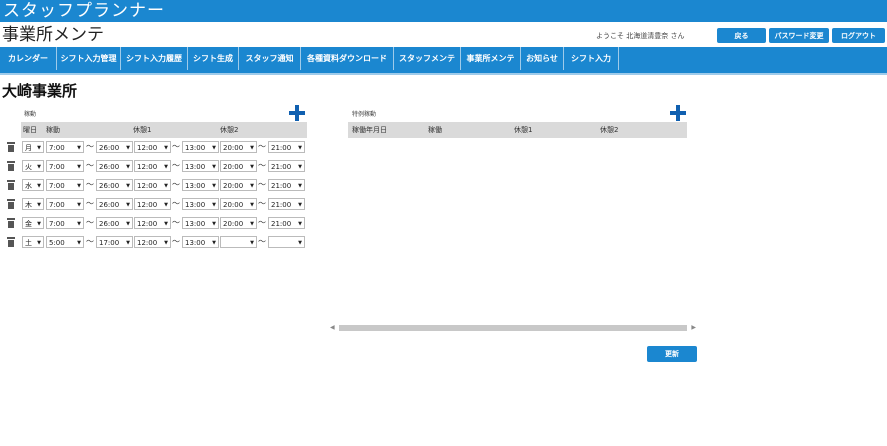 The width and height of the screenshot is (887, 446). Describe the element at coordinates (33, 242) in the screenshot. I see `day-select: 土 ▼` at that location.